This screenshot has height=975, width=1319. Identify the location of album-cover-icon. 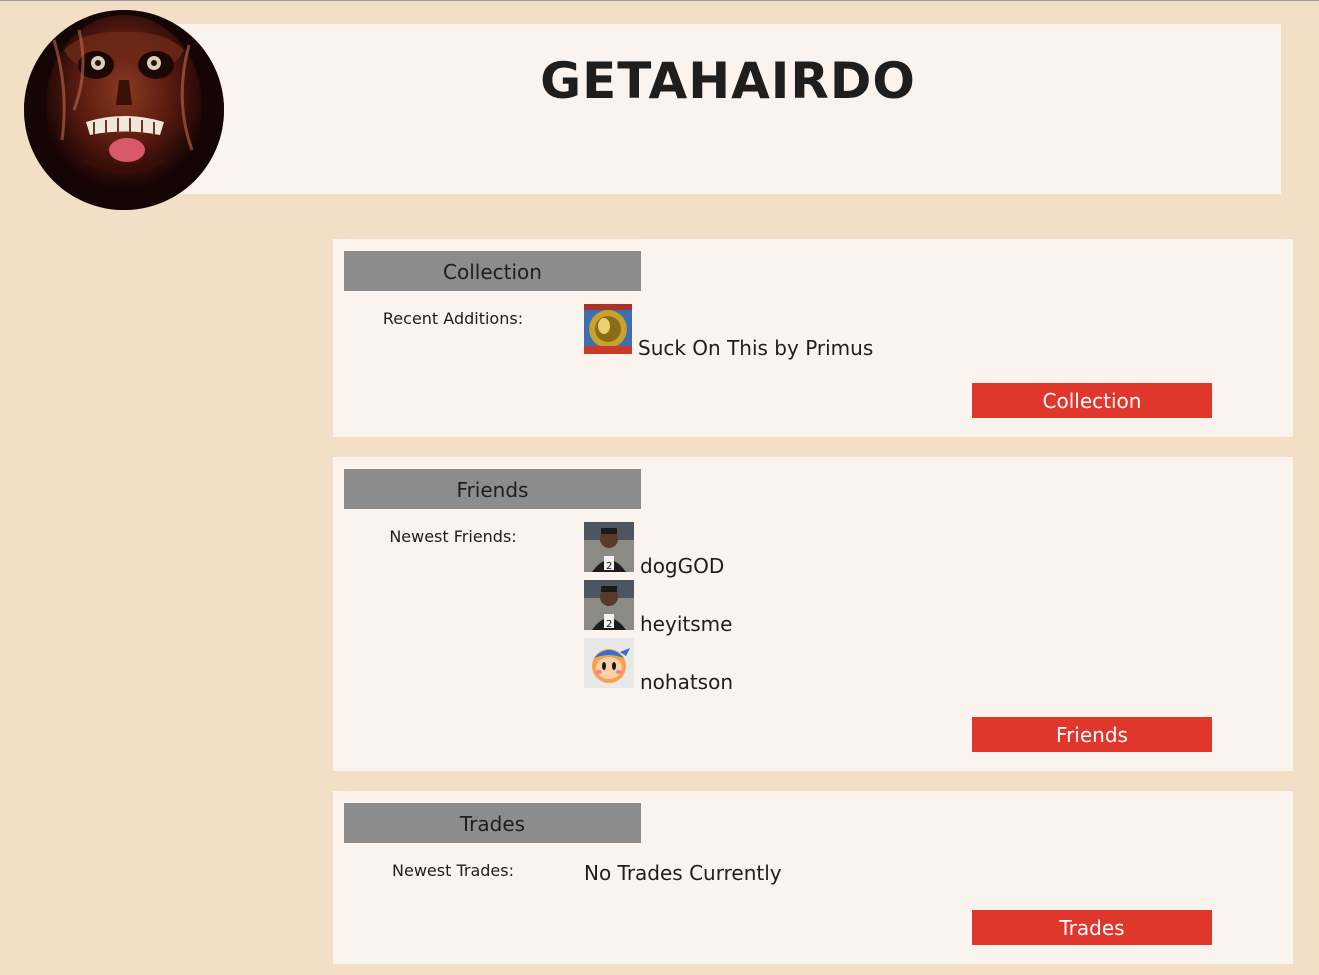
(608, 329).